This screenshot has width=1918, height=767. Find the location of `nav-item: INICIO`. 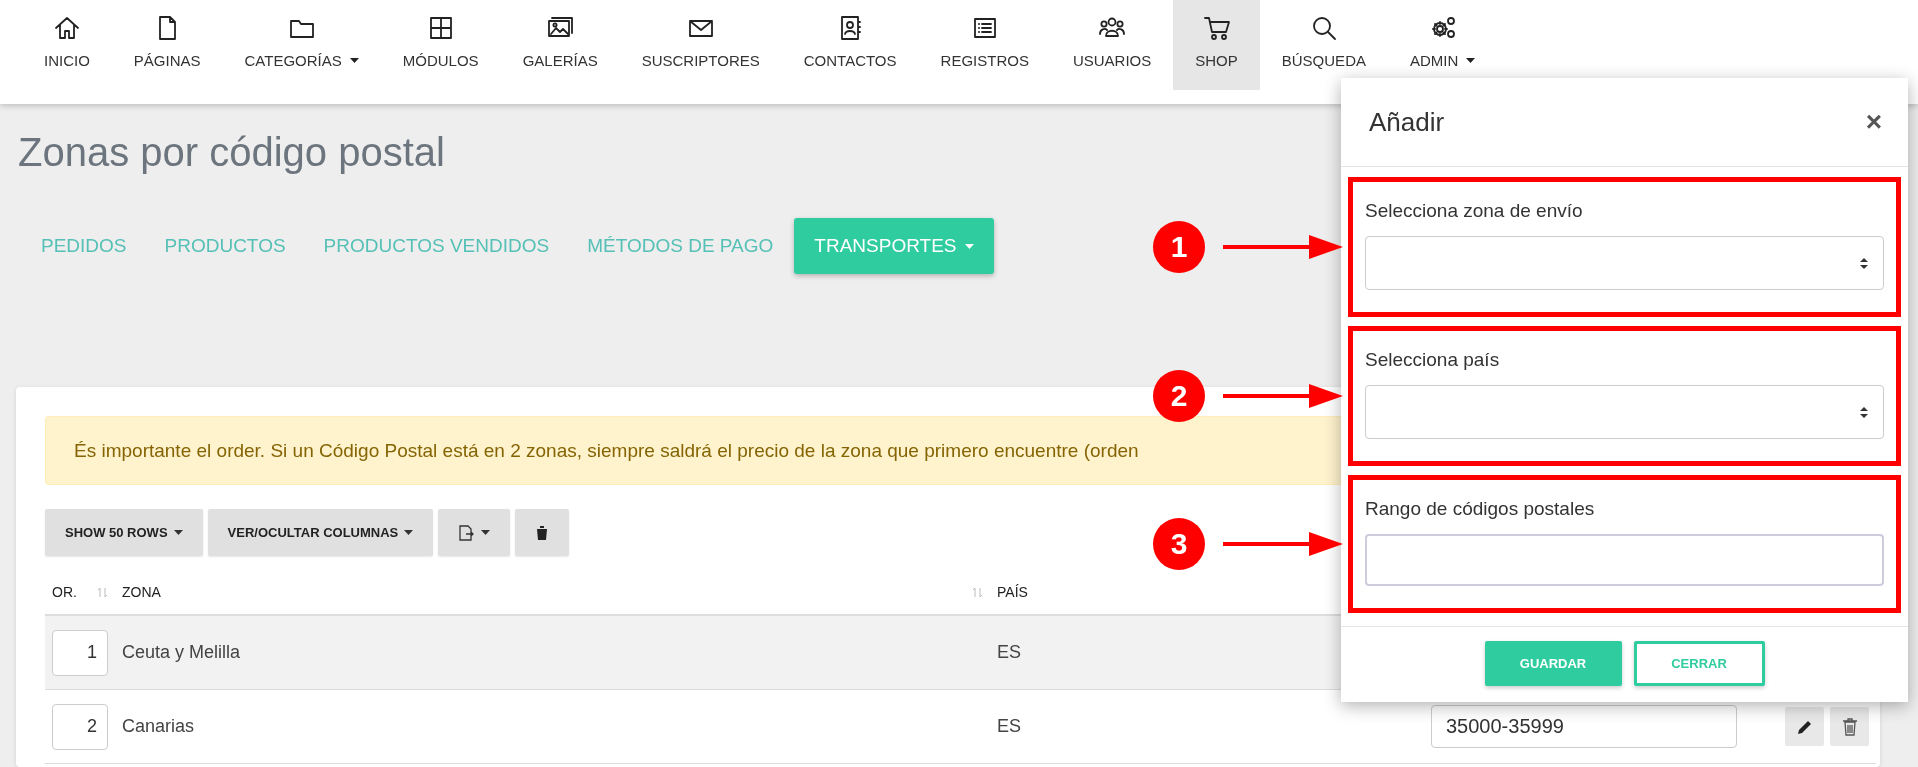

nav-item: INICIO is located at coordinates (67, 45).